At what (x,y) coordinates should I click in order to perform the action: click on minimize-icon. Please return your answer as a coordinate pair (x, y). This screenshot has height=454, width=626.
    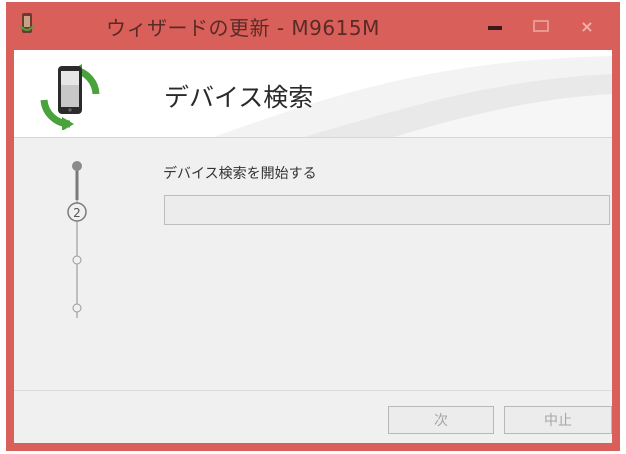
    Looking at the image, I should click on (495, 28).